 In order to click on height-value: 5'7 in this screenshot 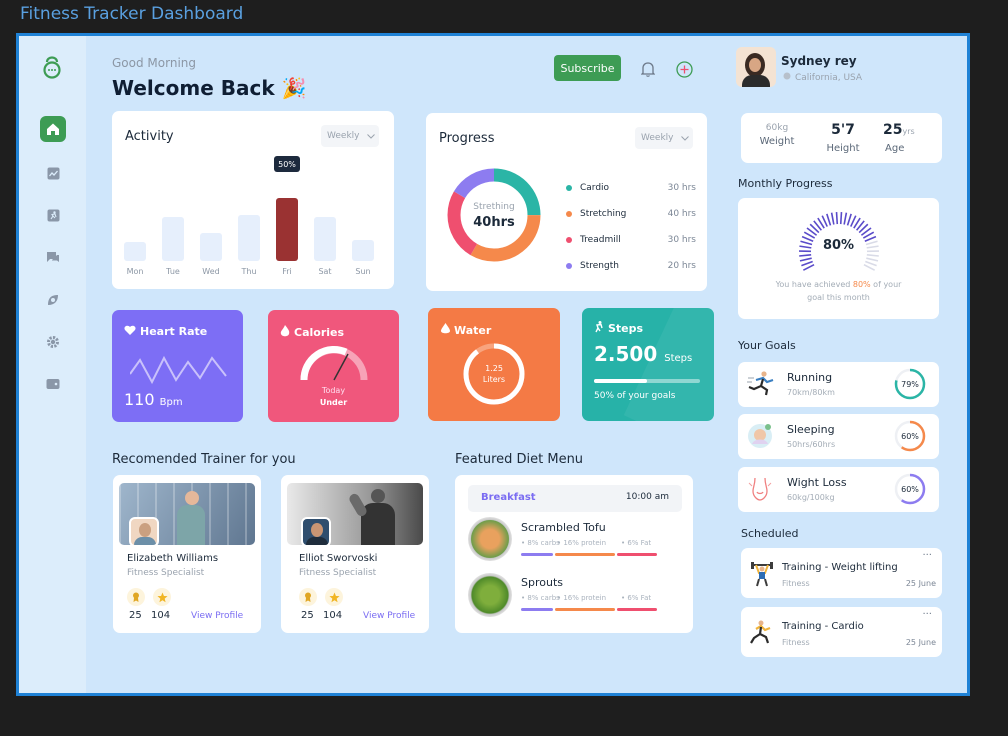, I will do `click(843, 130)`.